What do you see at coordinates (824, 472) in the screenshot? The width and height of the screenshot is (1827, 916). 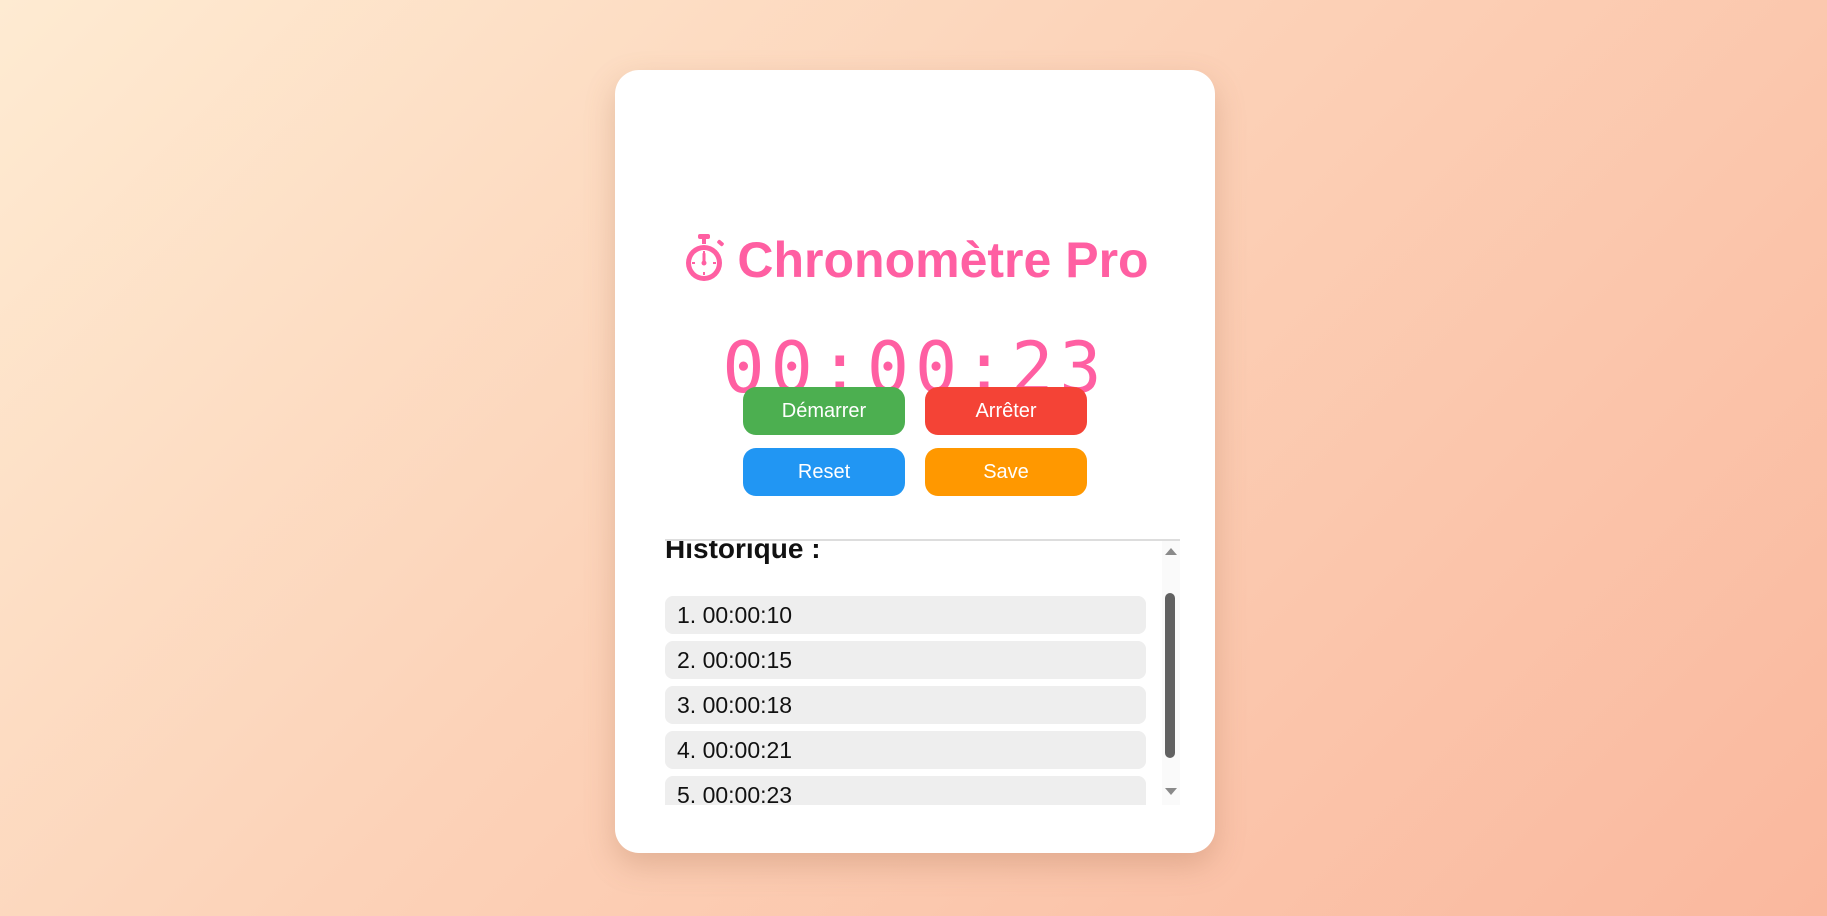 I see `reset-button: Reset` at bounding box center [824, 472].